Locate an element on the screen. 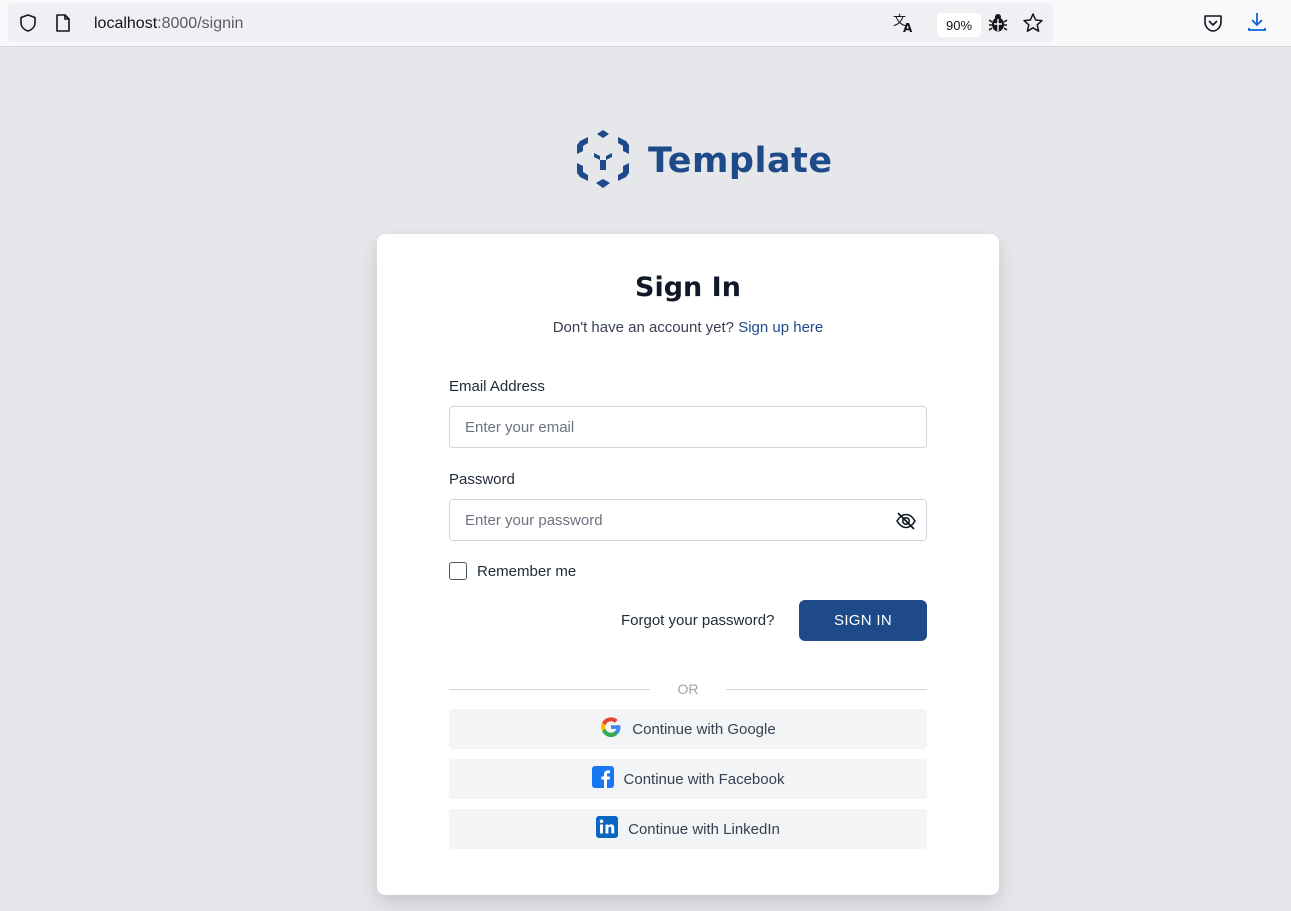  email-field: Enter your email is located at coordinates (688, 427).